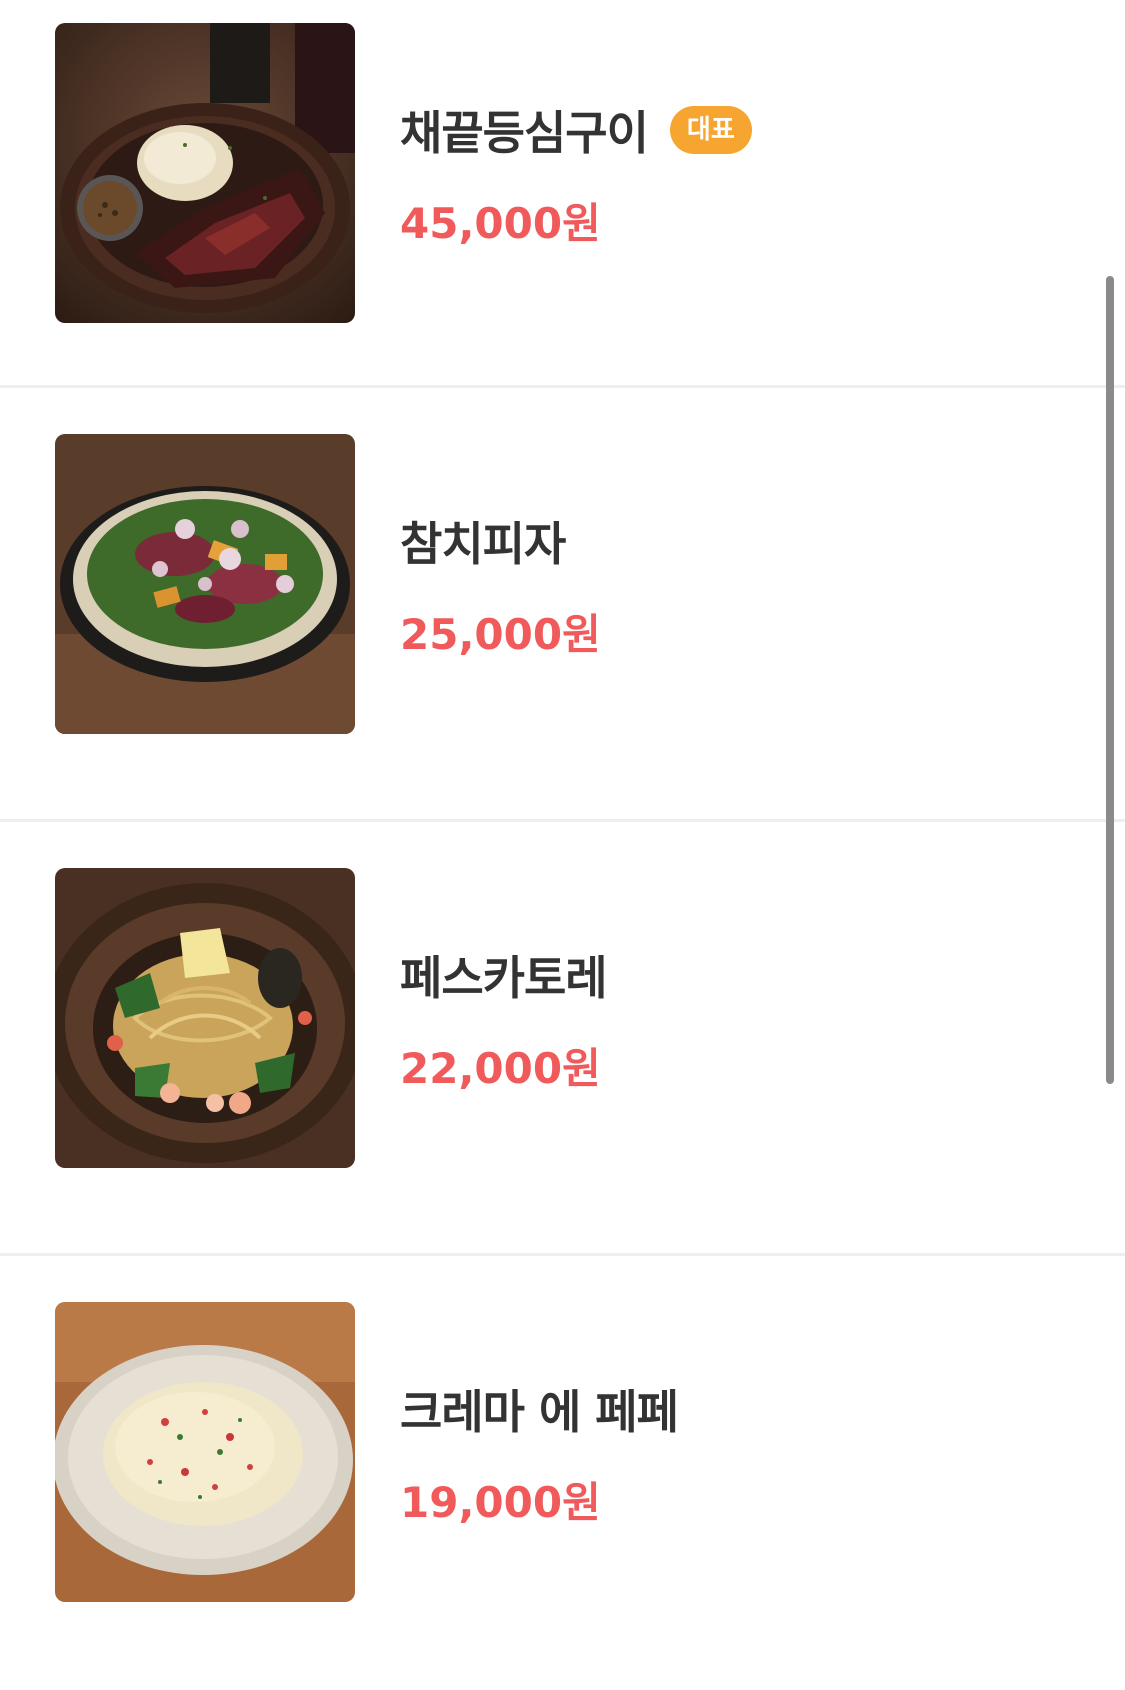  Describe the element at coordinates (504, 978) in the screenshot. I see `menu-item-name: 페스카토레` at that location.